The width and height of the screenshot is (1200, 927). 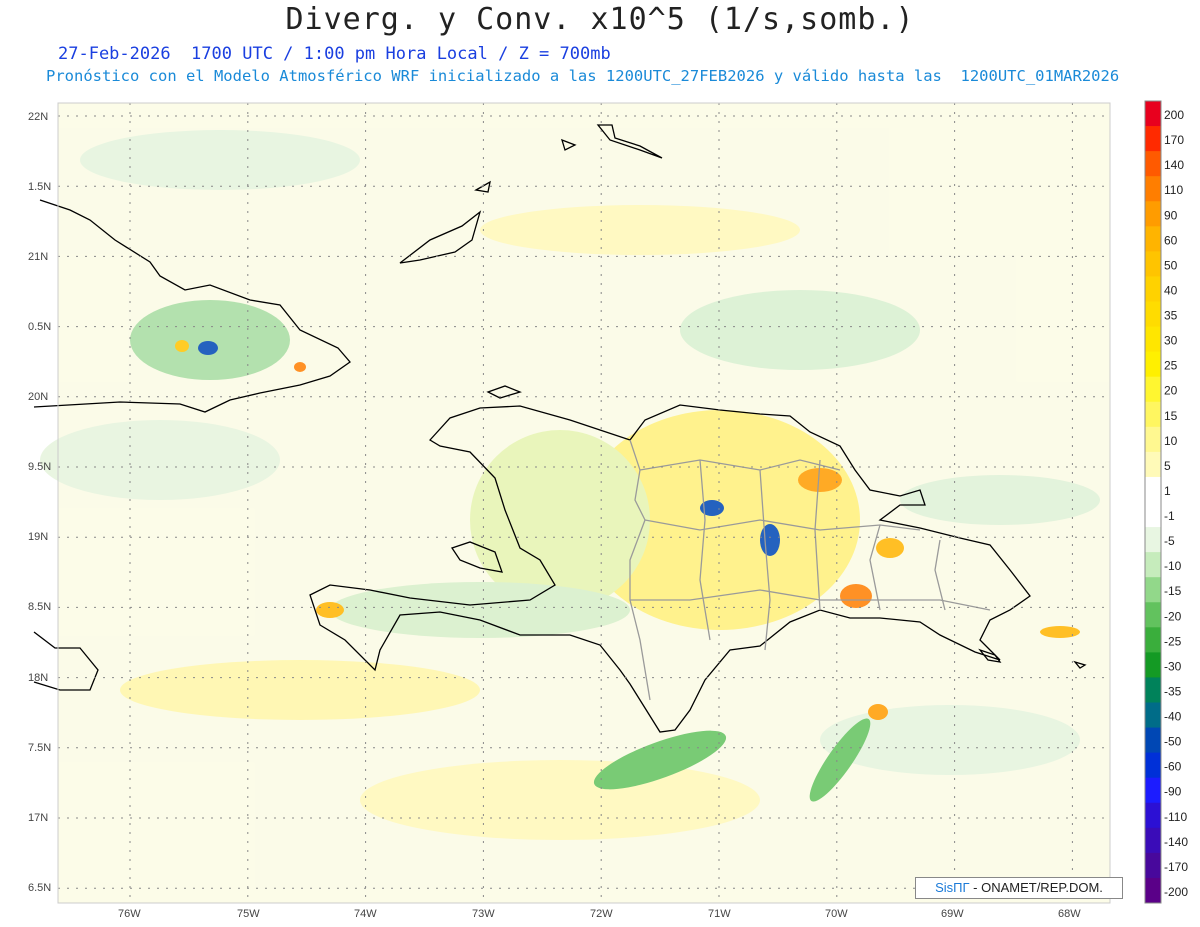 I want to click on colorbar-label: 20, so click(x=1171, y=391).